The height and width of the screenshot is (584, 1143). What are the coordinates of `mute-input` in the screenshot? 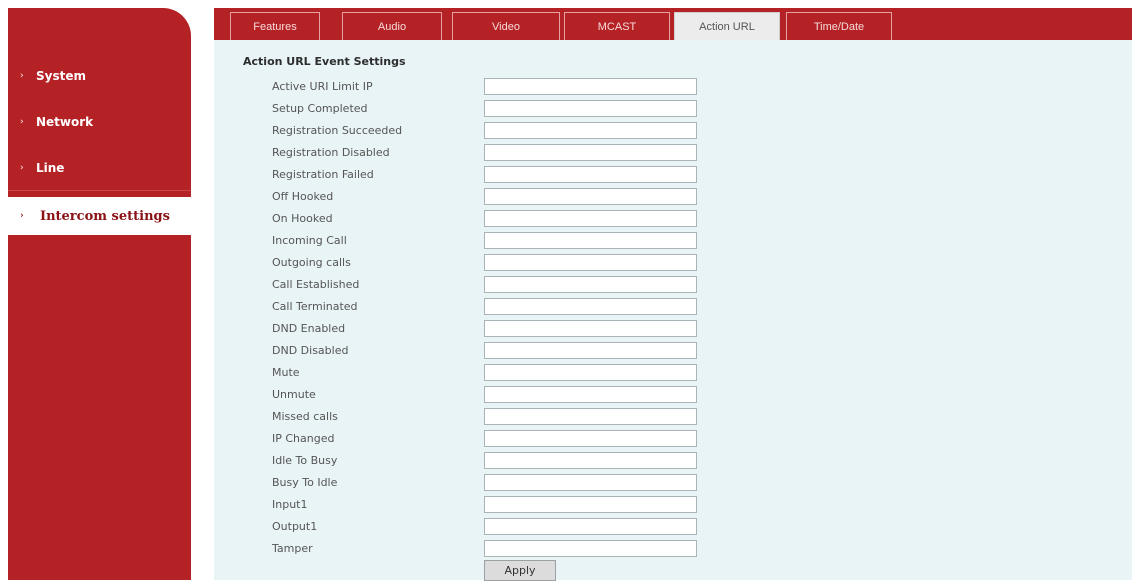 It's located at (590, 372).